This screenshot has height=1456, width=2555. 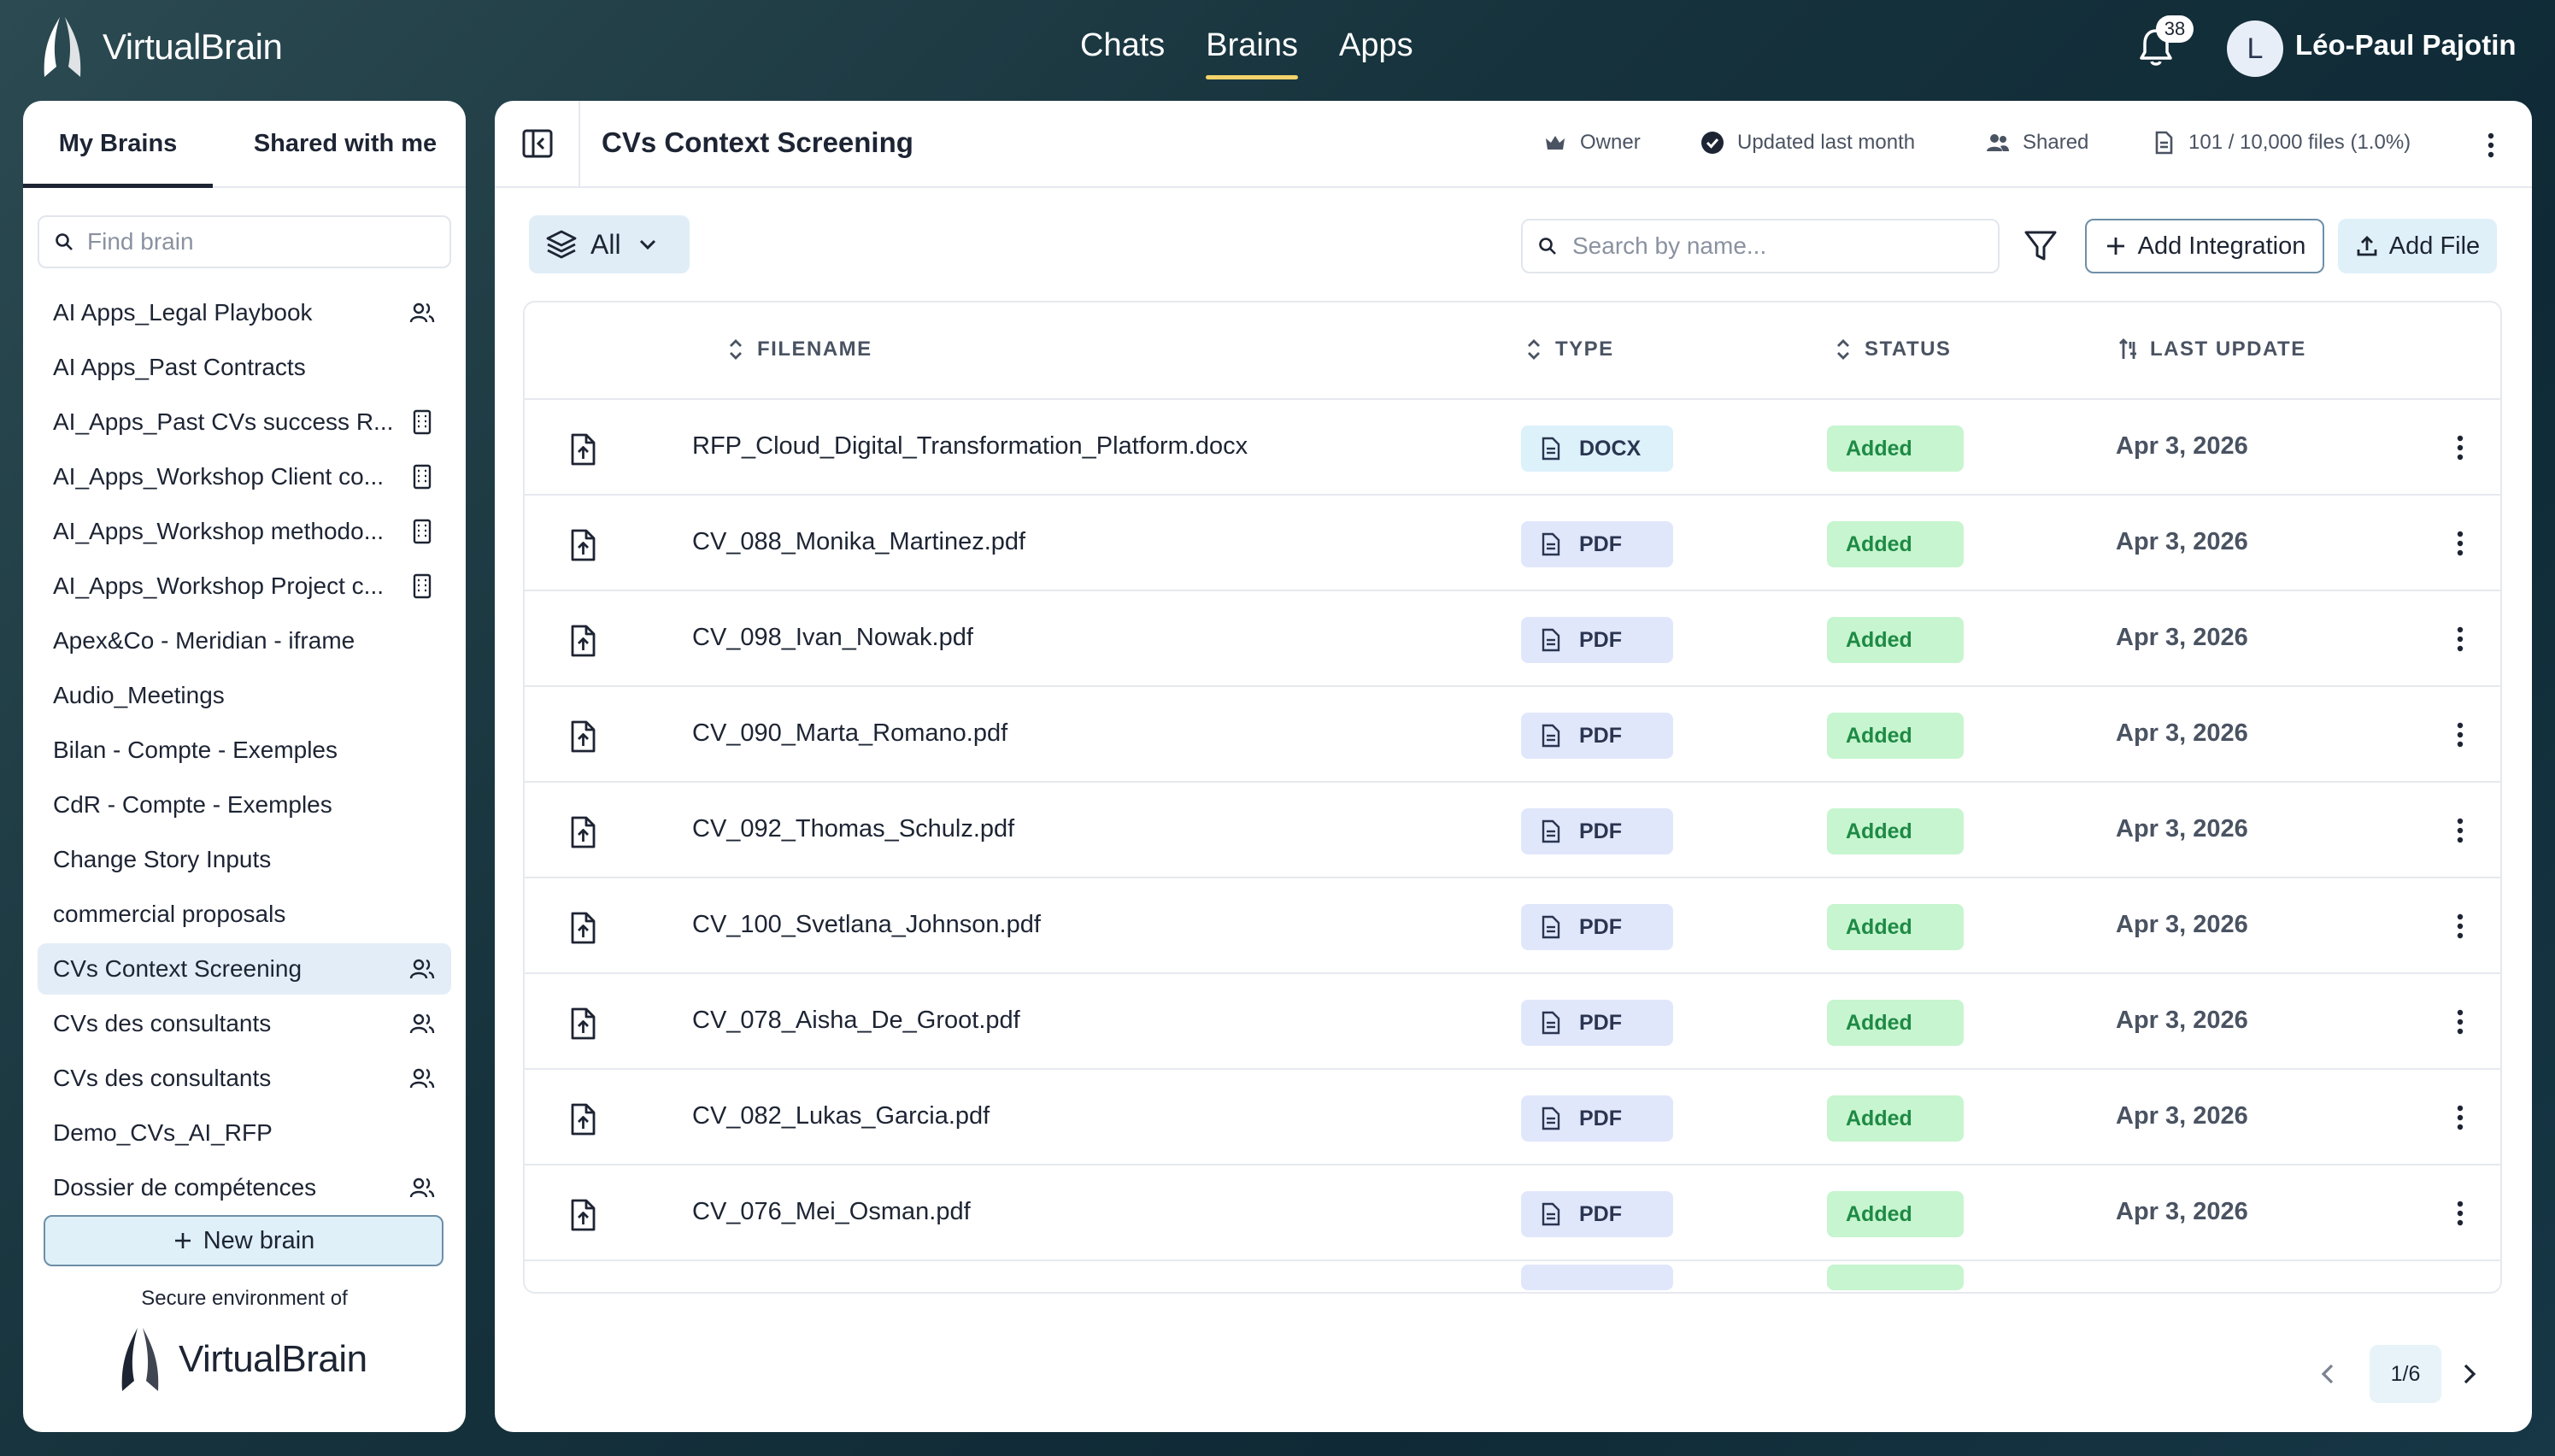 I want to click on file-name: CV_100_Svetlana_Johnson.pdf, so click(x=867, y=925).